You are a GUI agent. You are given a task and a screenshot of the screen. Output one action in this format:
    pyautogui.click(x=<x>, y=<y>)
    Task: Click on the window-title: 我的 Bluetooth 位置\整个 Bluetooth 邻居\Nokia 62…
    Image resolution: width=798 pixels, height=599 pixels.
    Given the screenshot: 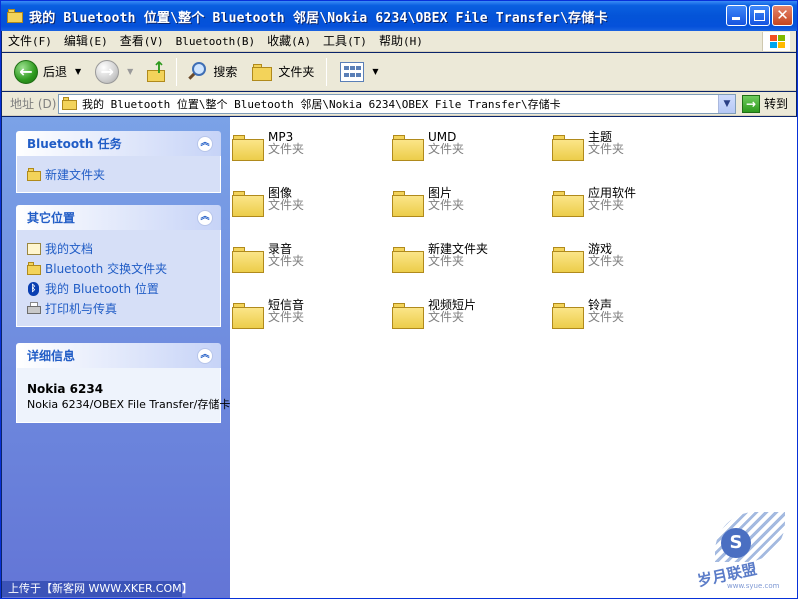 What is the action you would take?
    pyautogui.click(x=318, y=18)
    